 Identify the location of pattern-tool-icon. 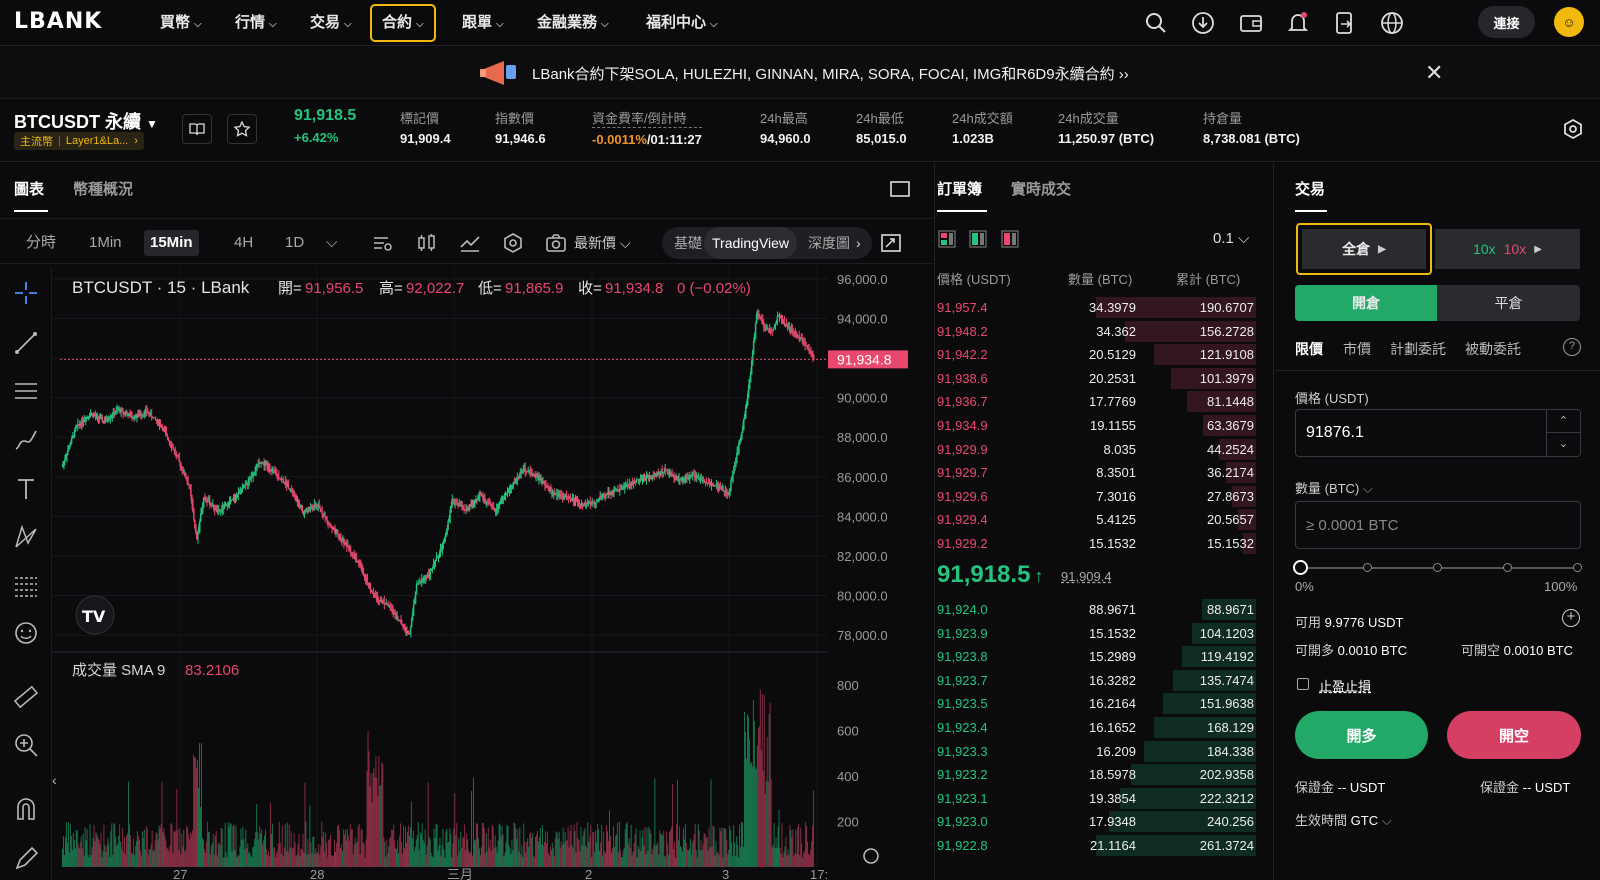
(26, 537).